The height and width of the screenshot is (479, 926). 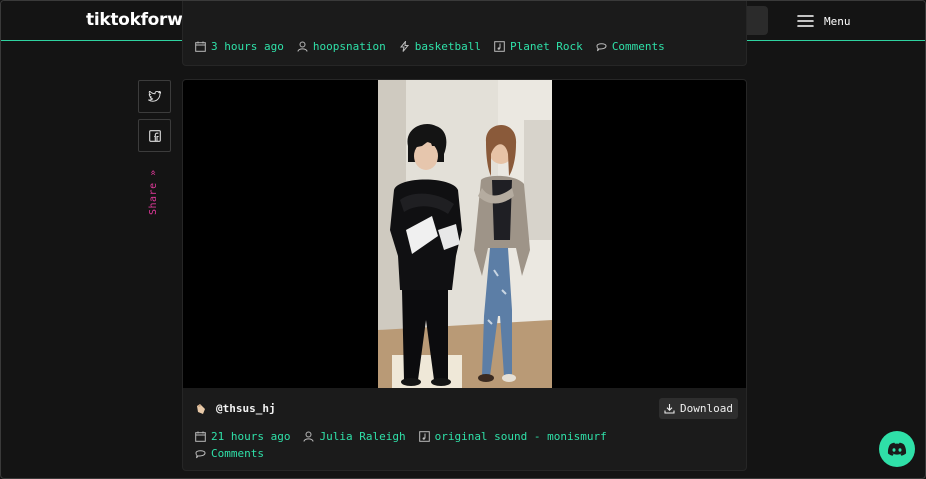 What do you see at coordinates (246, 408) in the screenshot?
I see `post-username: @thsus_hj` at bounding box center [246, 408].